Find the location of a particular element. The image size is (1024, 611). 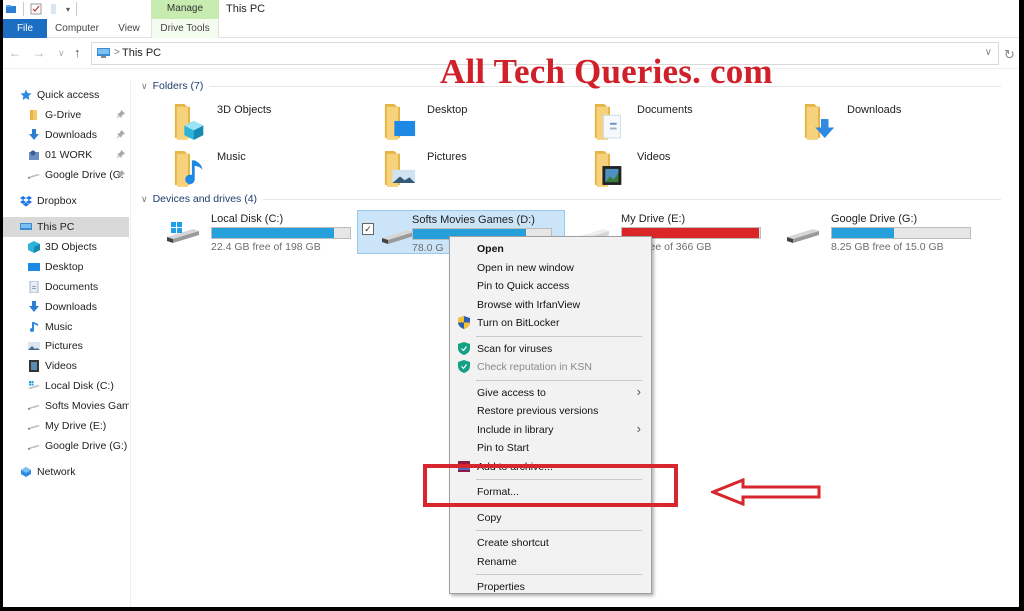

sidebar-item-videos: Videos is located at coordinates (66, 366).